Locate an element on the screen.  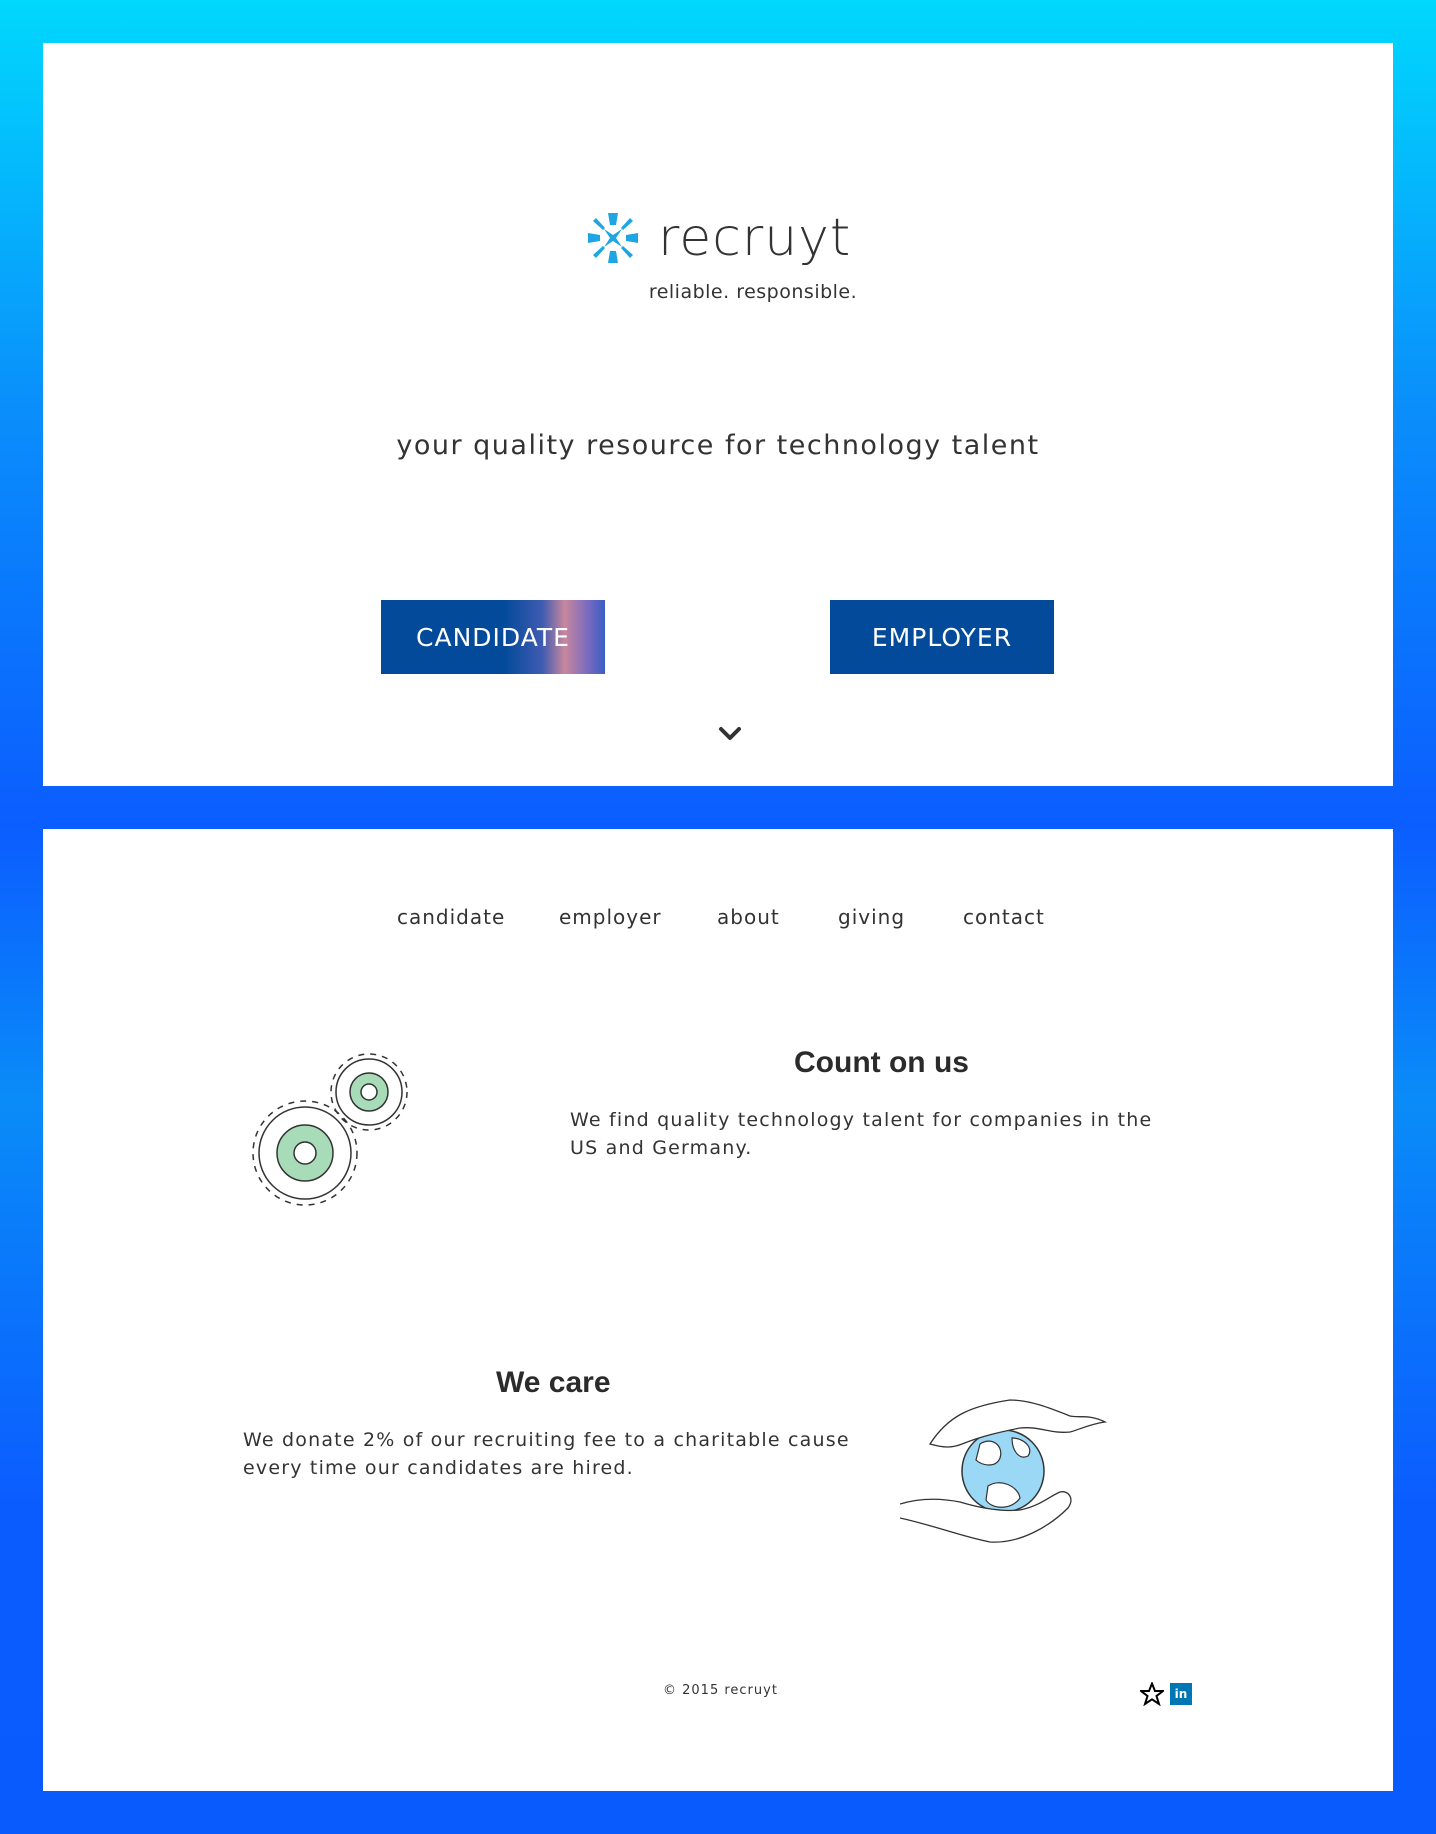
social-links: in is located at coordinates (1166, 1694).